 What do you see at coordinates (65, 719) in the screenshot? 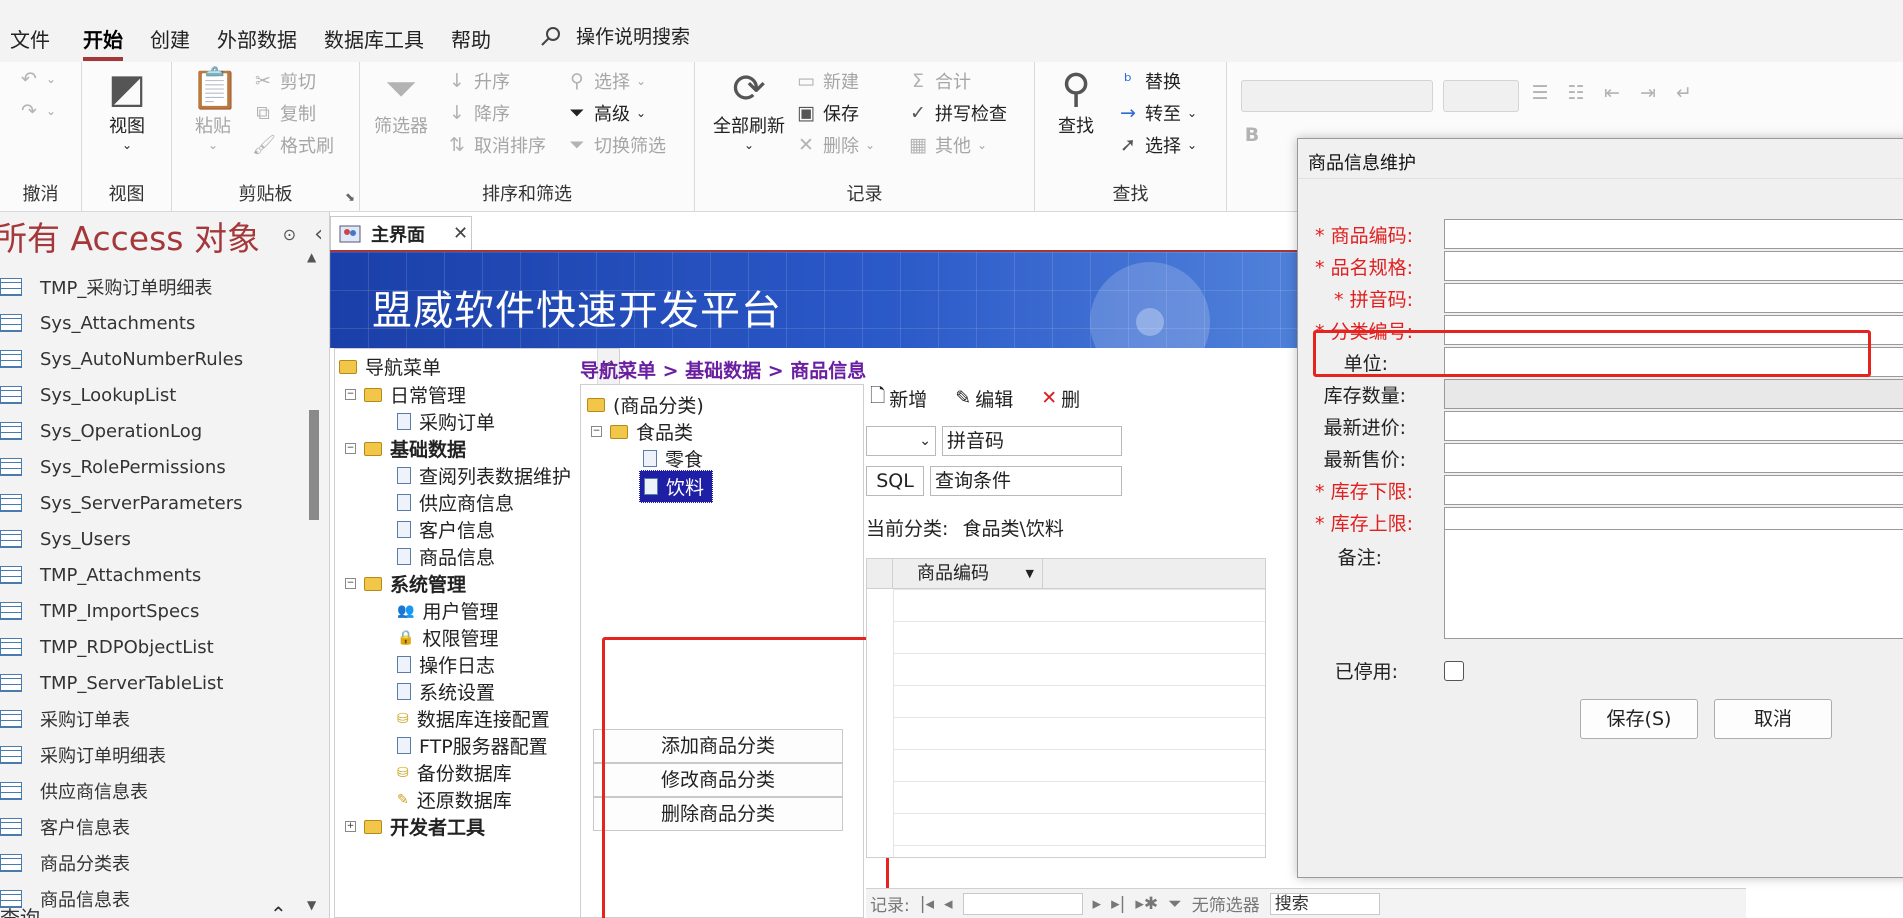
I see `nav-table-item: 采购订单表` at bounding box center [65, 719].